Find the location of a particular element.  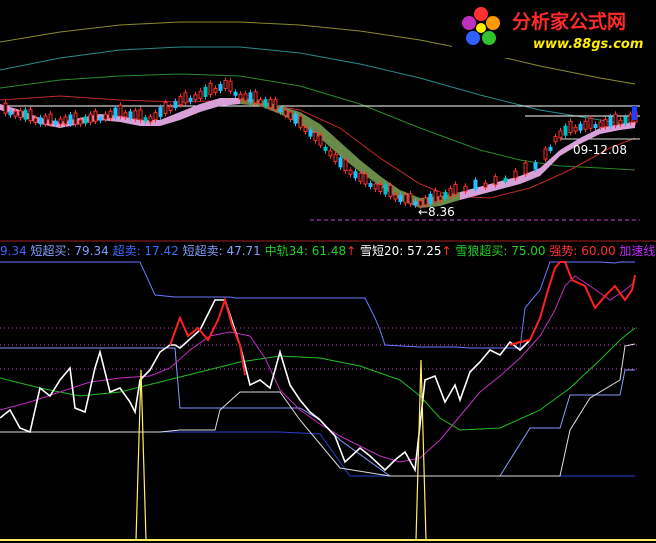

legend-item: 雪狼超买: 75.00 is located at coordinates (499, 250).